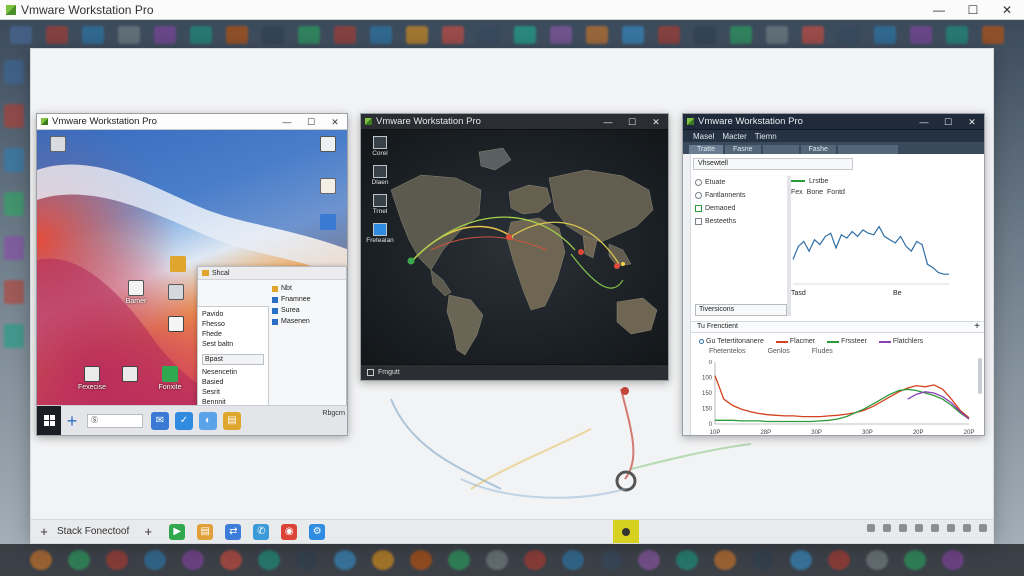  I want to click on search-input: Vhsewtell, so click(773, 164).